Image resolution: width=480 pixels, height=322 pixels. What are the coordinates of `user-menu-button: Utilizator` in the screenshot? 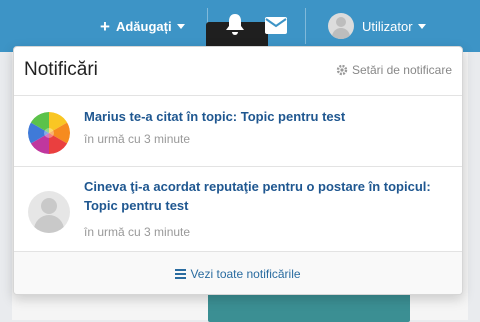 It's located at (377, 26).